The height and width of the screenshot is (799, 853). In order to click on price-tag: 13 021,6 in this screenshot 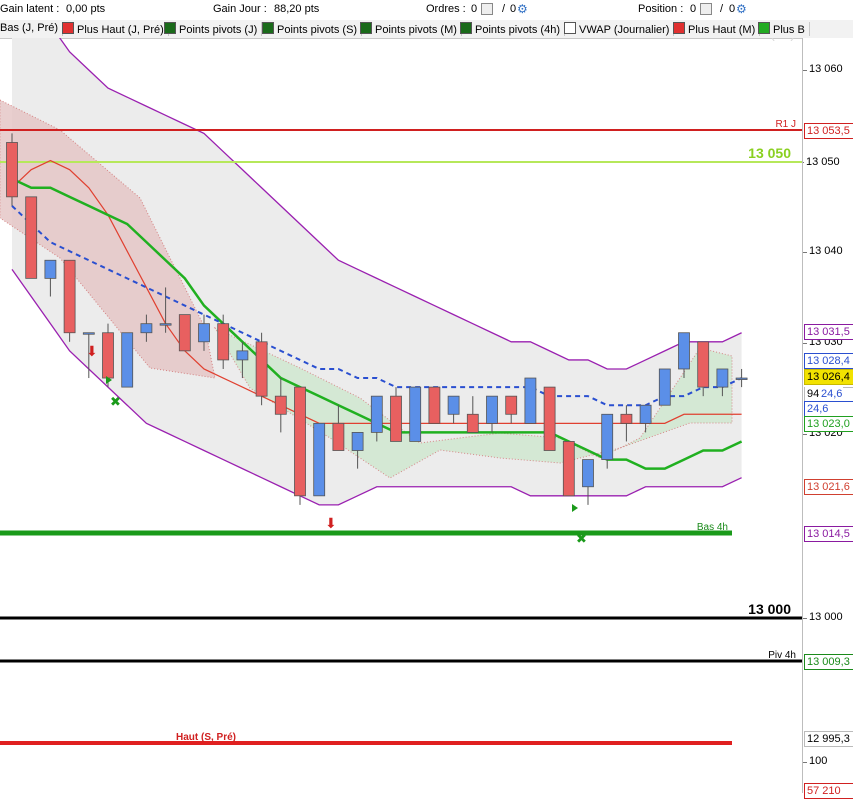, I will do `click(828, 487)`.